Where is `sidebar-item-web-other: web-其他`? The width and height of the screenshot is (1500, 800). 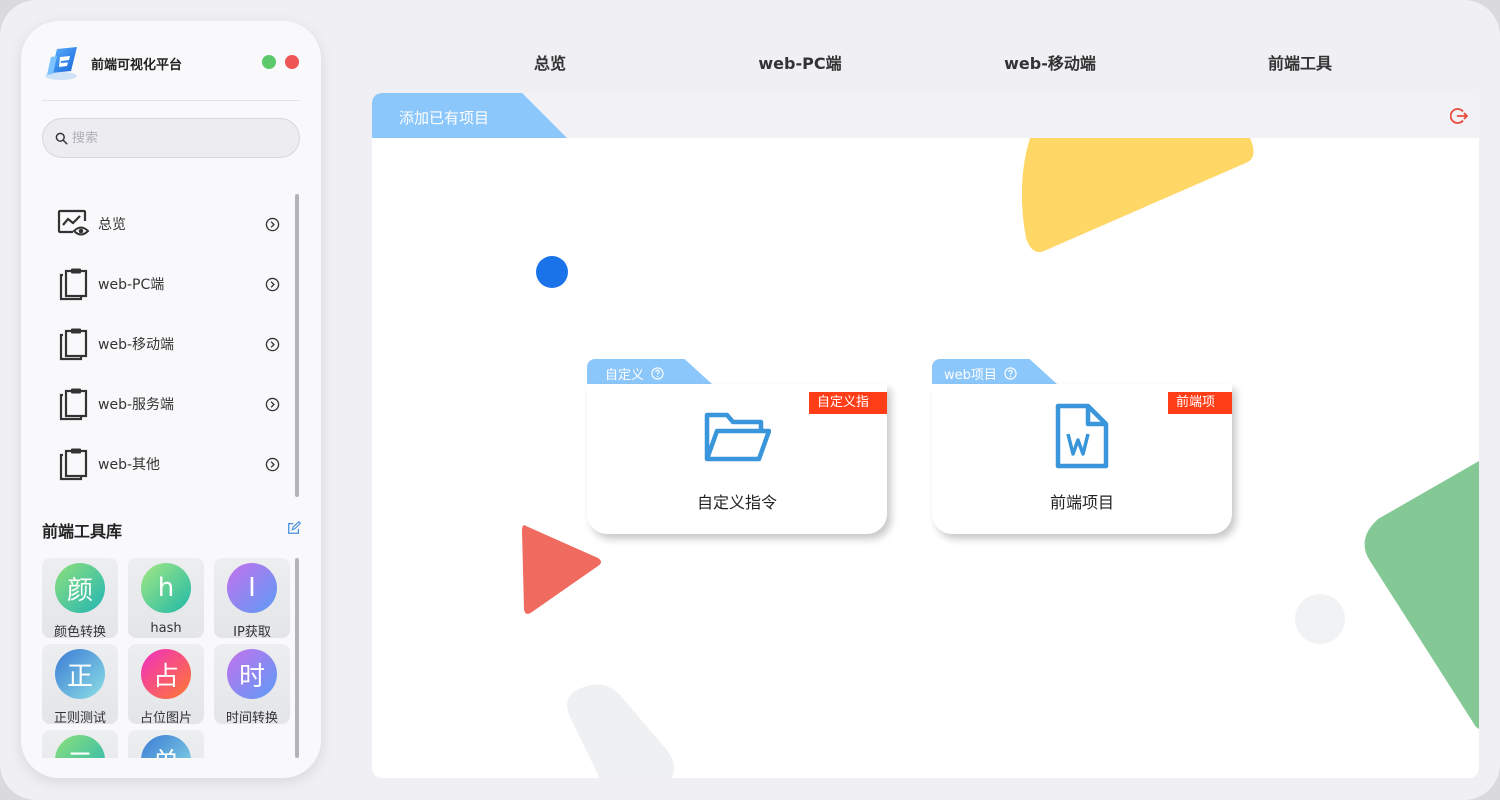
sidebar-item-web-other: web-其他 is located at coordinates (167, 464).